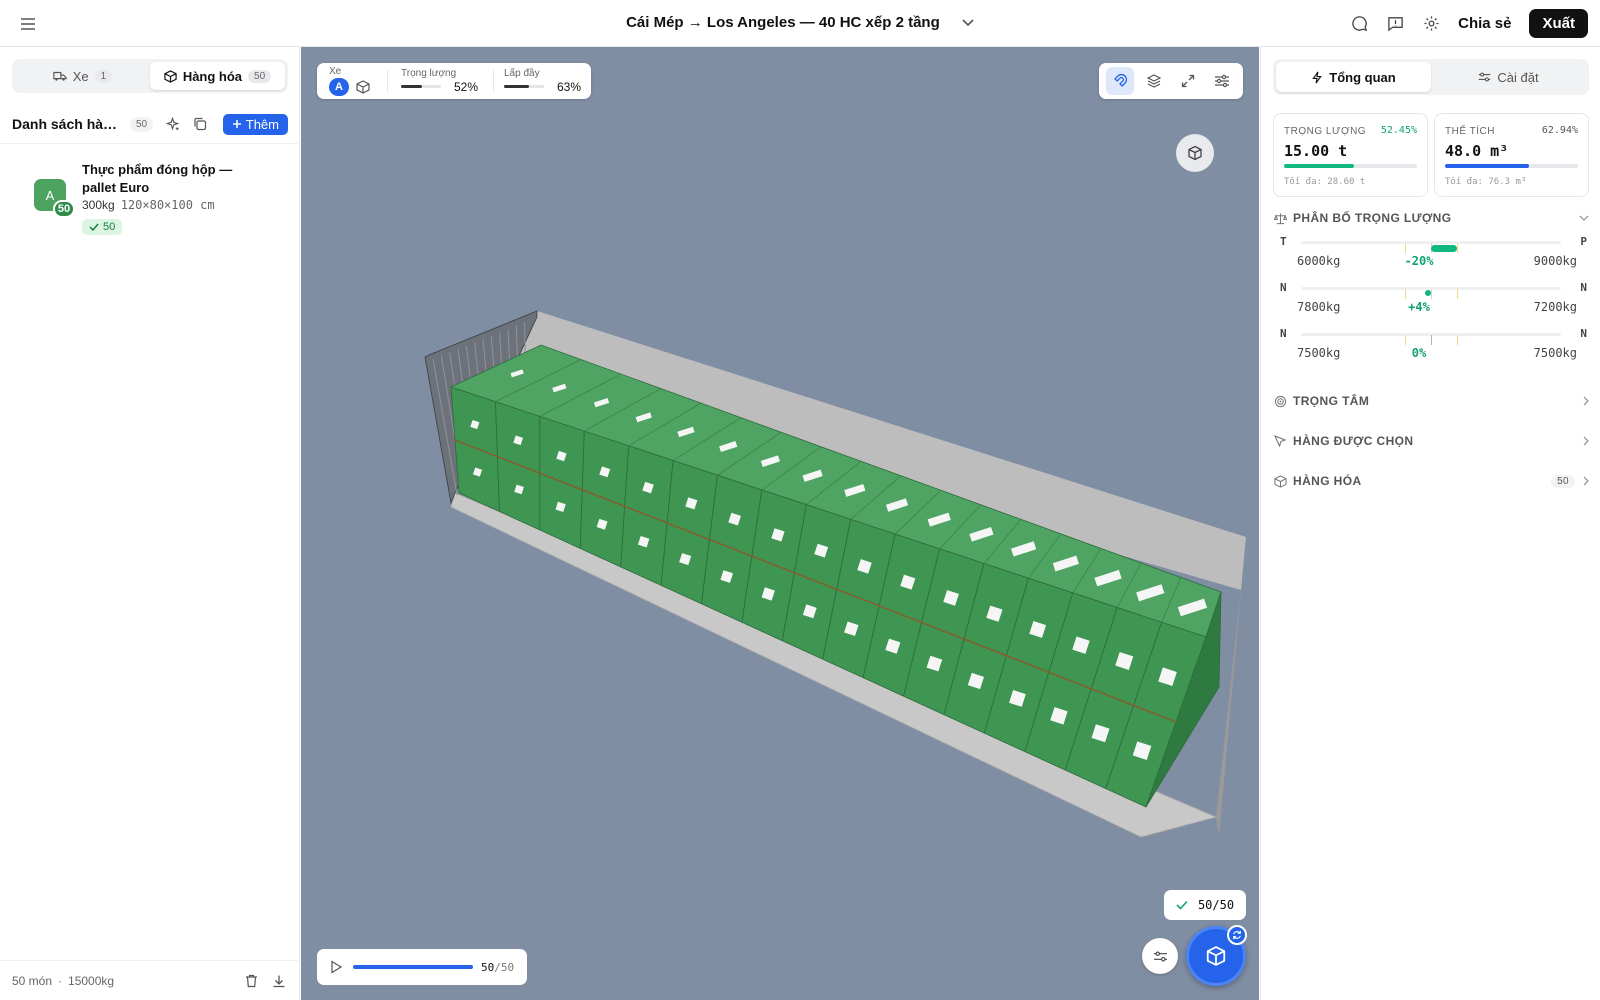 The image size is (1600, 1000). I want to click on row-delta: -20%, so click(1419, 261).